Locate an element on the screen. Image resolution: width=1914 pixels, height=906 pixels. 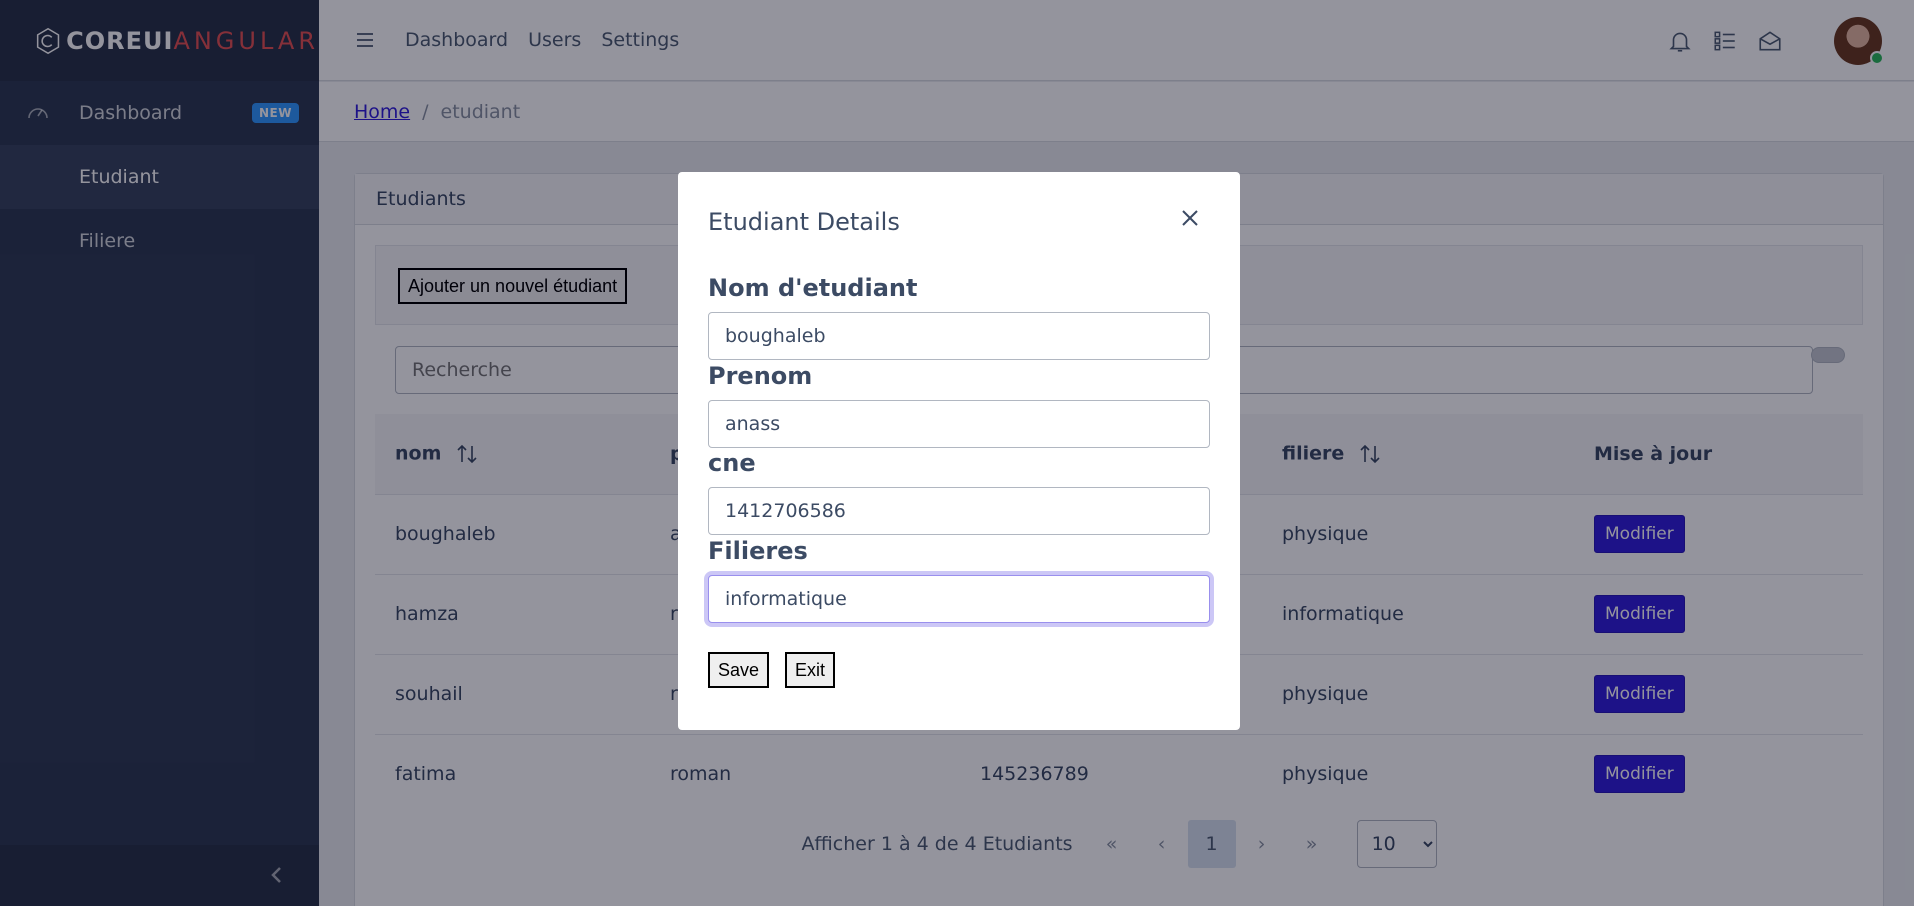
cne-label: cne is located at coordinates (732, 463).